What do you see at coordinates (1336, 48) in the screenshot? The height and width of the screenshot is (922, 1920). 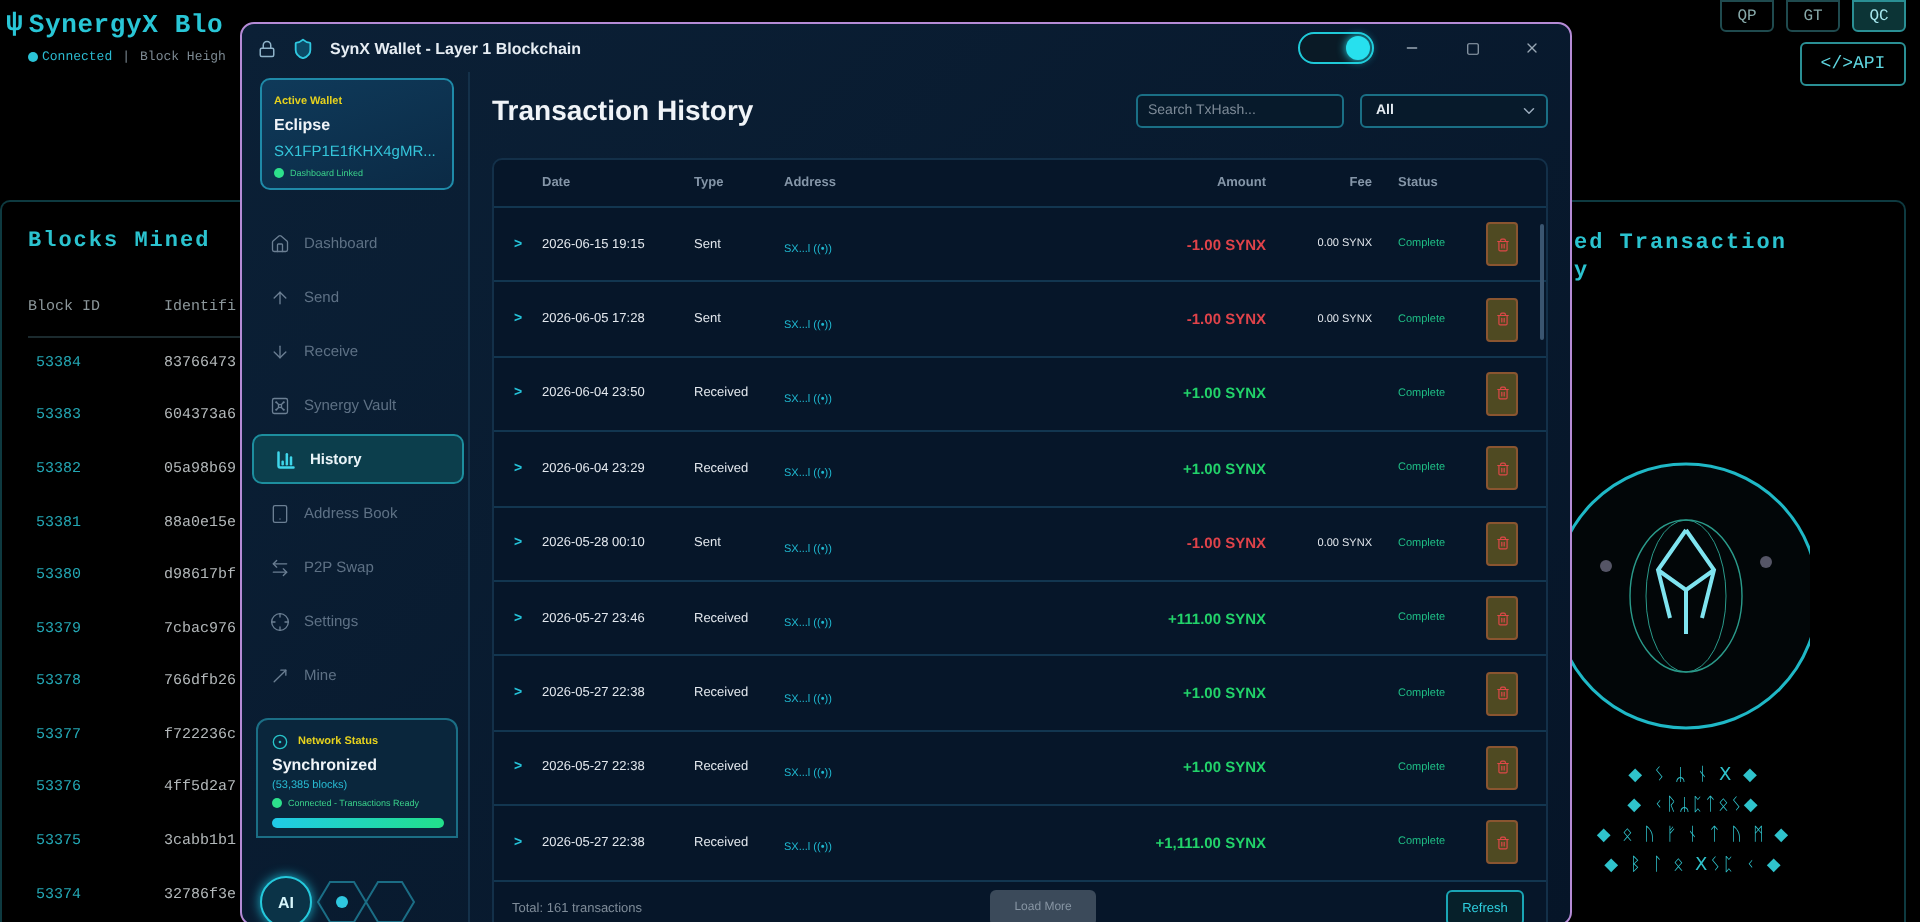 I see `theme-toggle` at bounding box center [1336, 48].